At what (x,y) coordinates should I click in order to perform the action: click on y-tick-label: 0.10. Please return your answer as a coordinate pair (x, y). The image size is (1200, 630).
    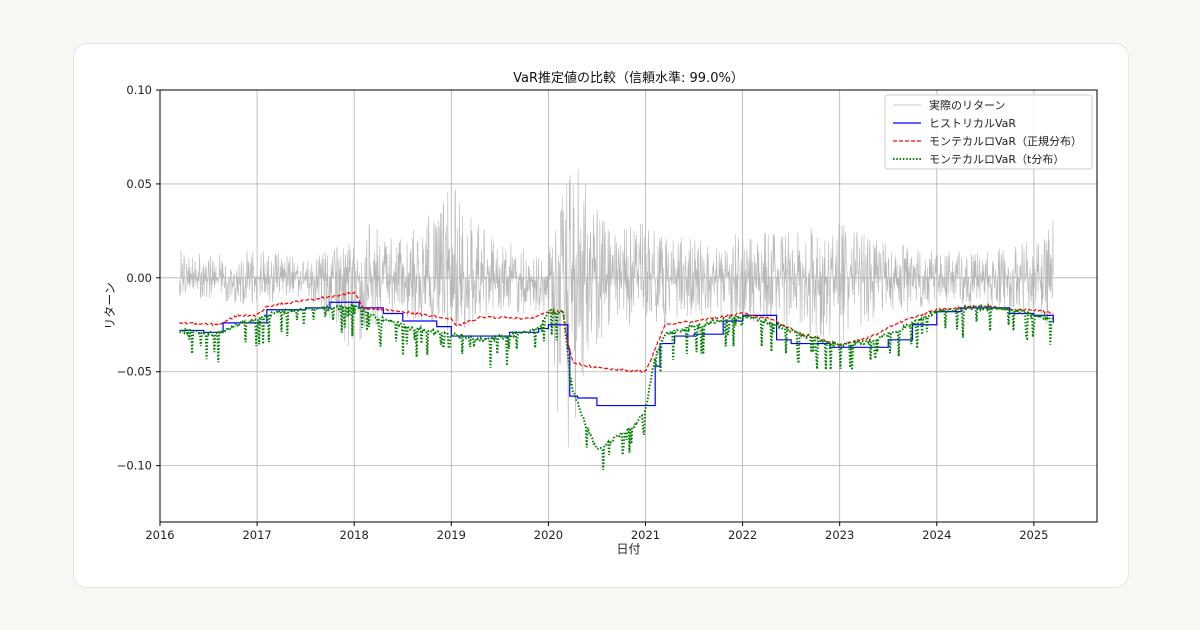
    Looking at the image, I should click on (139, 90).